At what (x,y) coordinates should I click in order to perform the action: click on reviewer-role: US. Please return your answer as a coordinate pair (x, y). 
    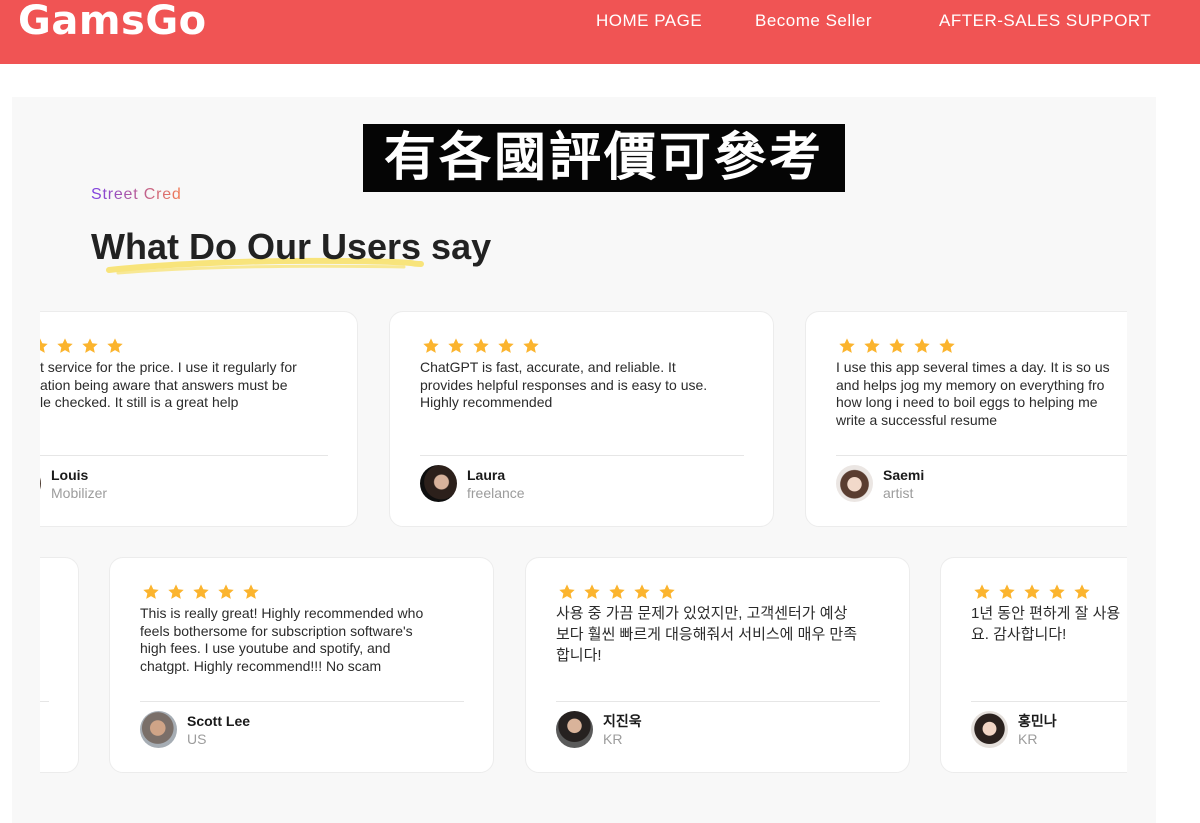
    Looking at the image, I should click on (197, 739).